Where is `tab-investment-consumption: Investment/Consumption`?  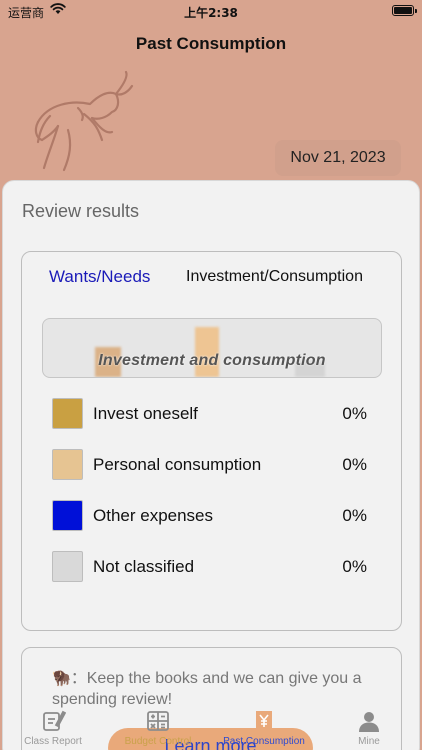 tab-investment-consumption: Investment/Consumption is located at coordinates (274, 277).